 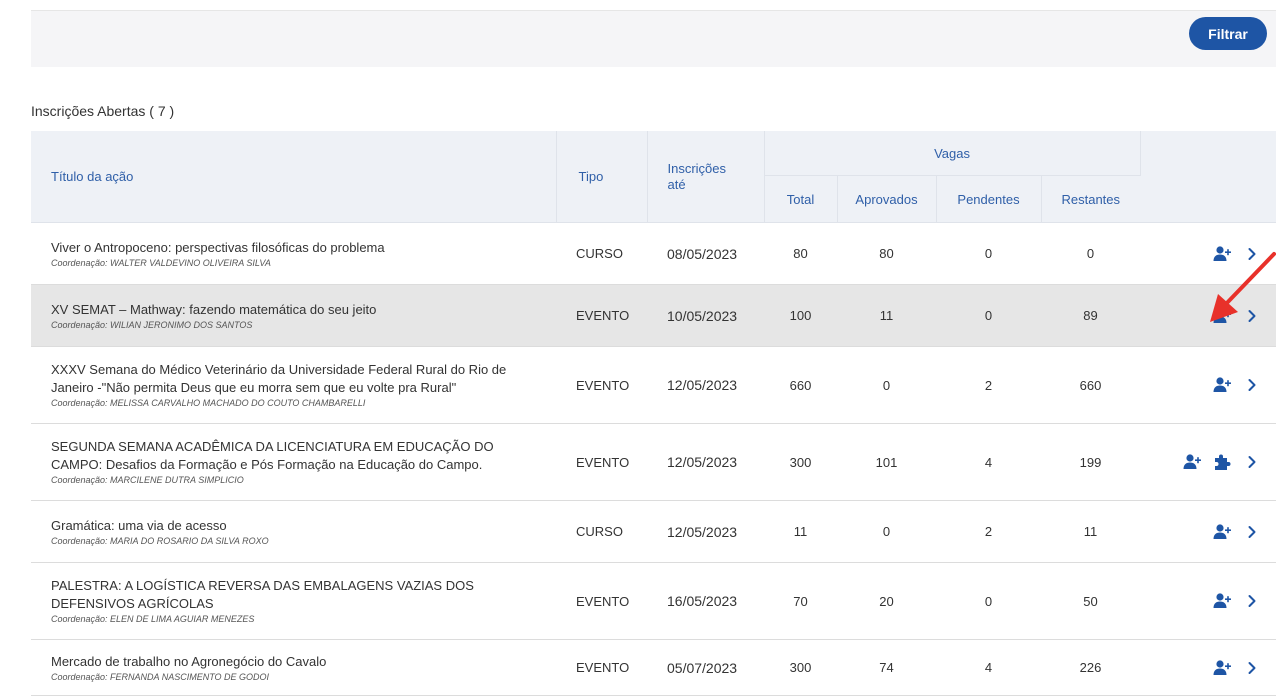 I want to click on header-inscricoes-label: Inscrições até, so click(x=697, y=176).